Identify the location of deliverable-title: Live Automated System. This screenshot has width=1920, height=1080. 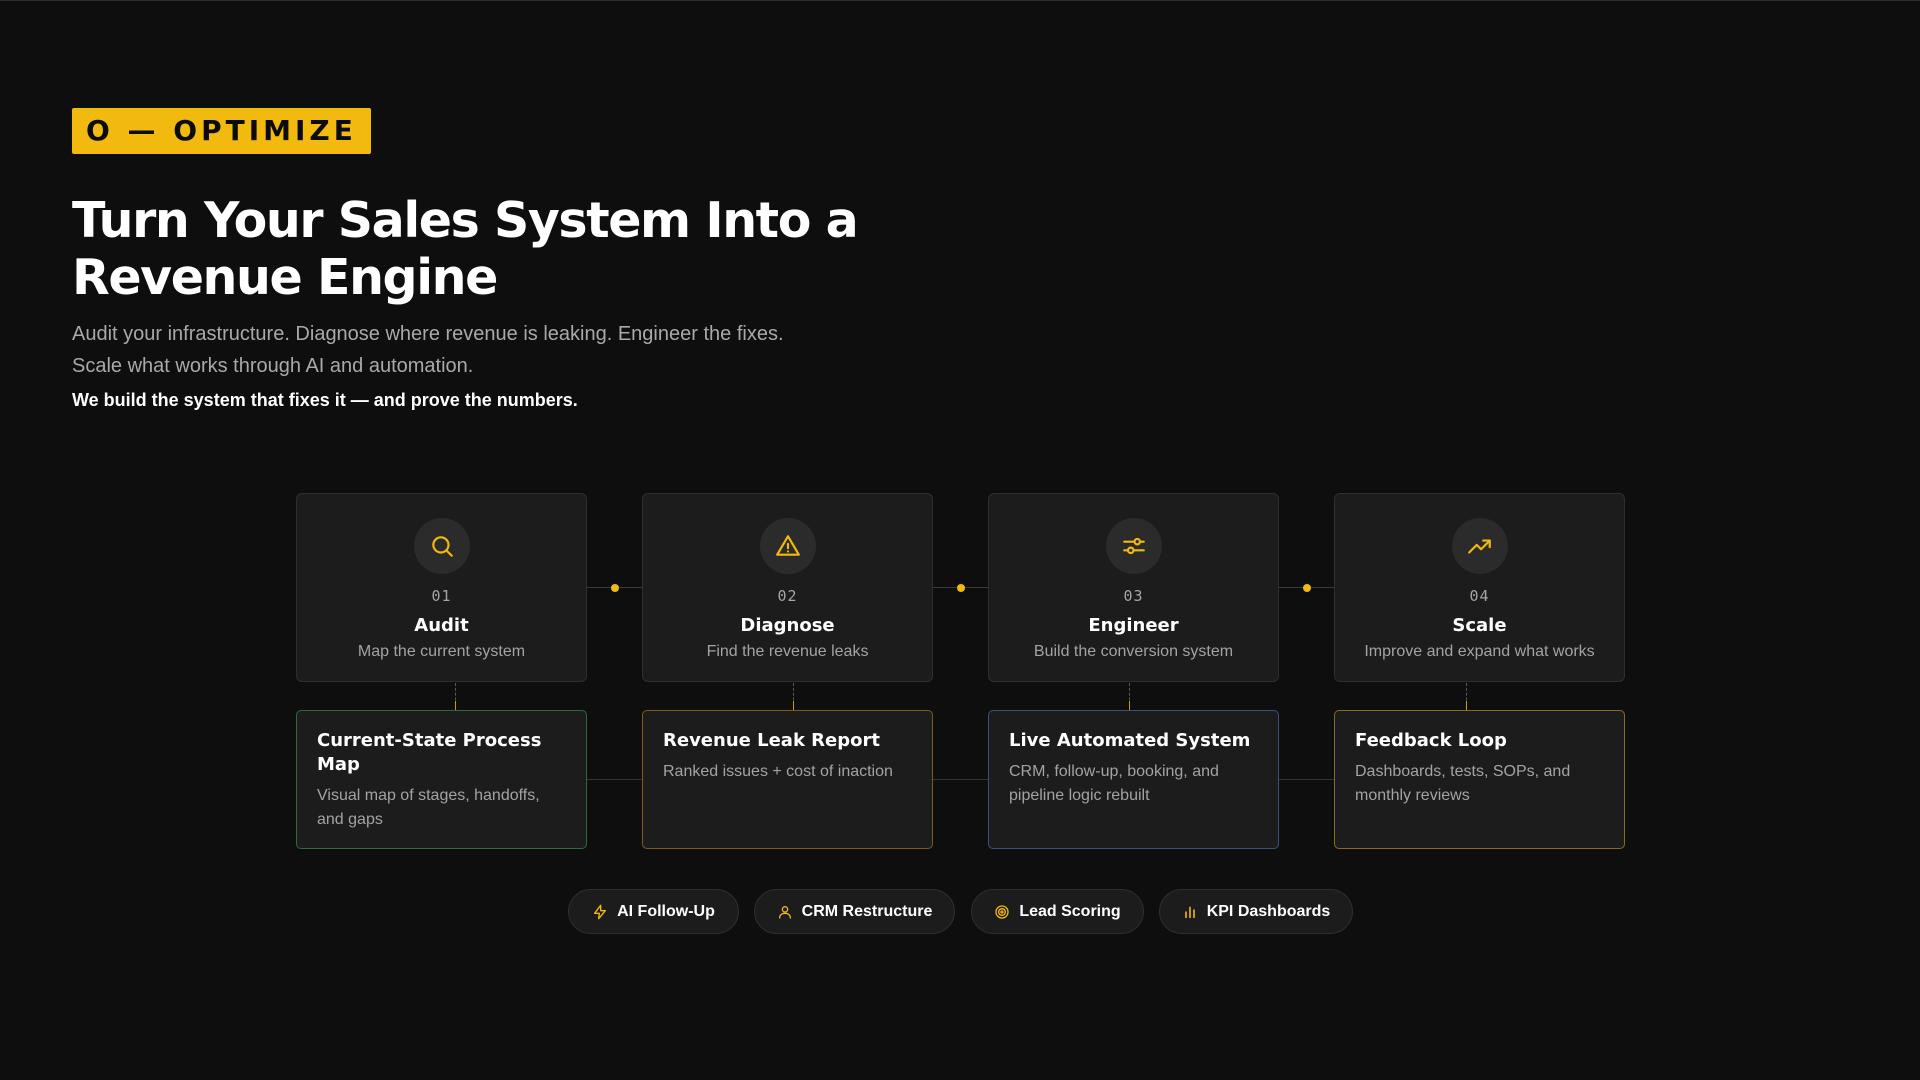
(1130, 740).